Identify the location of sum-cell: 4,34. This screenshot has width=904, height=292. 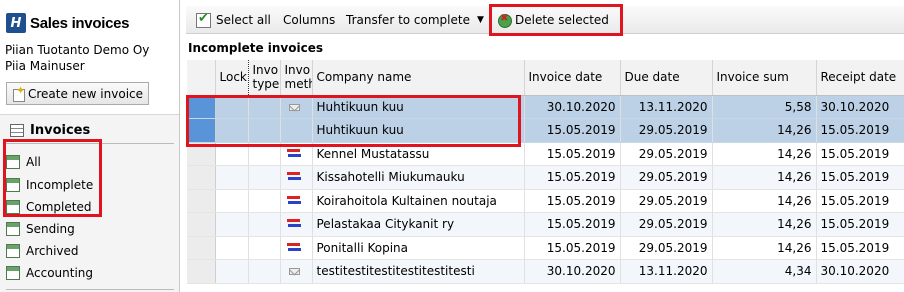
(764, 271).